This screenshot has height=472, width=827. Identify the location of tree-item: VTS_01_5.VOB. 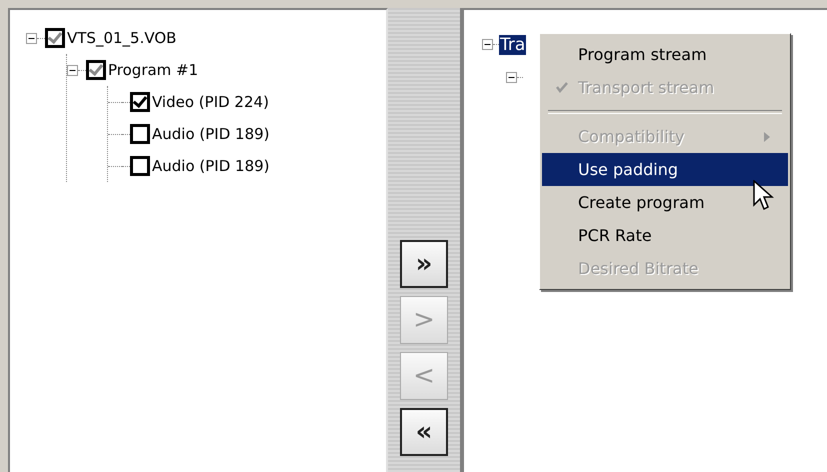
(121, 38).